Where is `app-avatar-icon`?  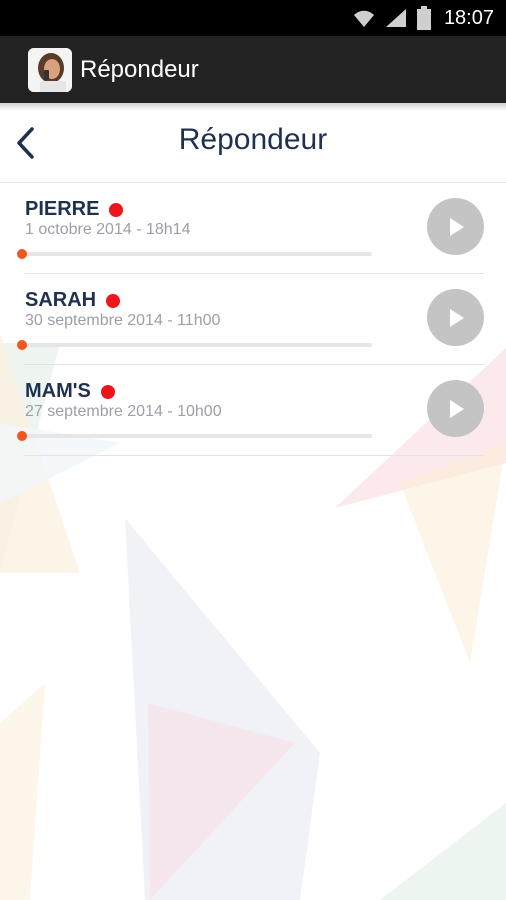 app-avatar-icon is located at coordinates (50, 69).